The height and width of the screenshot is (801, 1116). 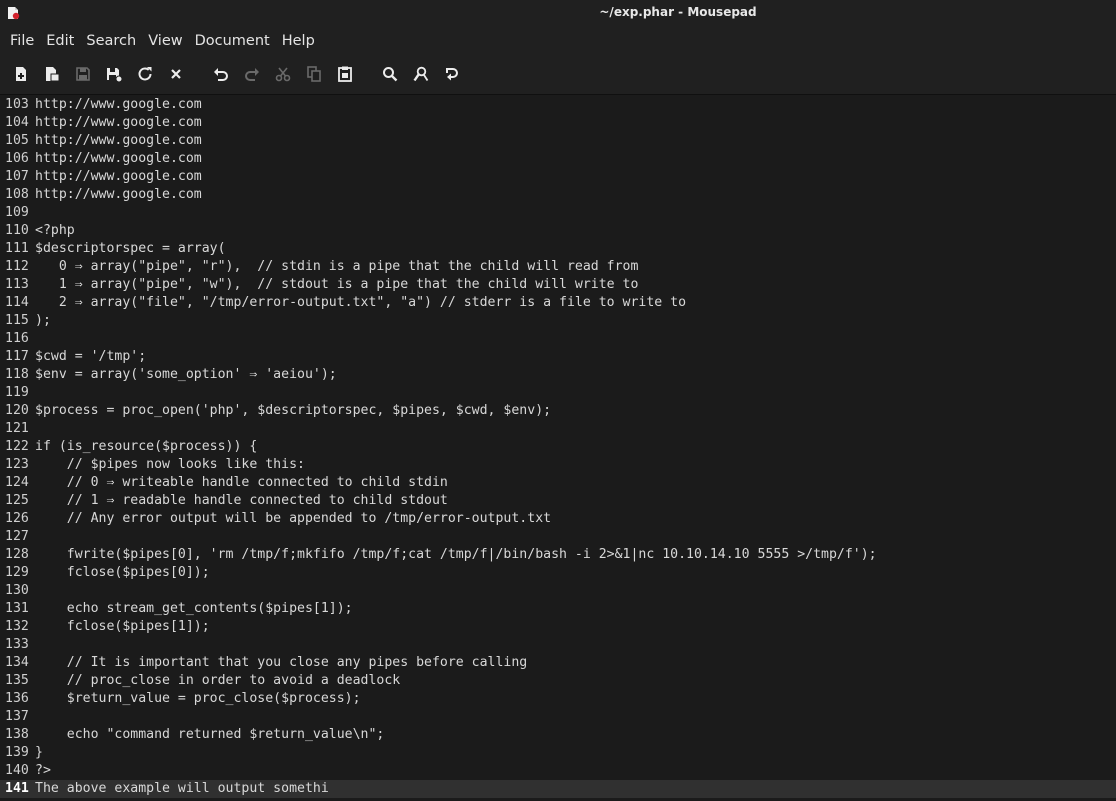 What do you see at coordinates (111, 41) in the screenshot?
I see `menu-search: Search` at bounding box center [111, 41].